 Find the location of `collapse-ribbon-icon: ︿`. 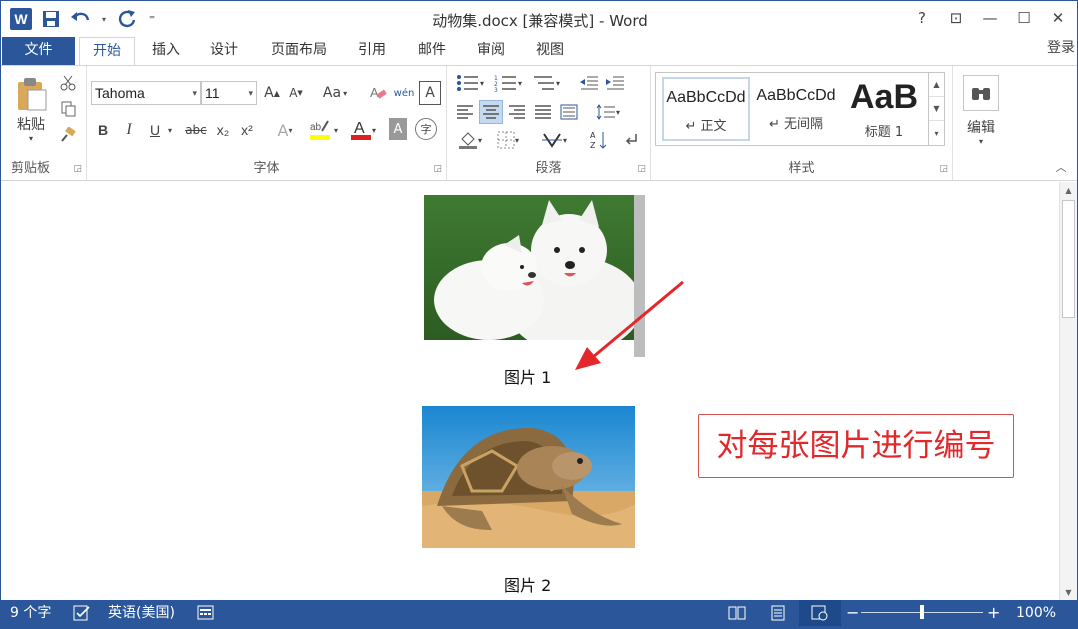

collapse-ribbon-icon: ︿ is located at coordinates (1061, 167).